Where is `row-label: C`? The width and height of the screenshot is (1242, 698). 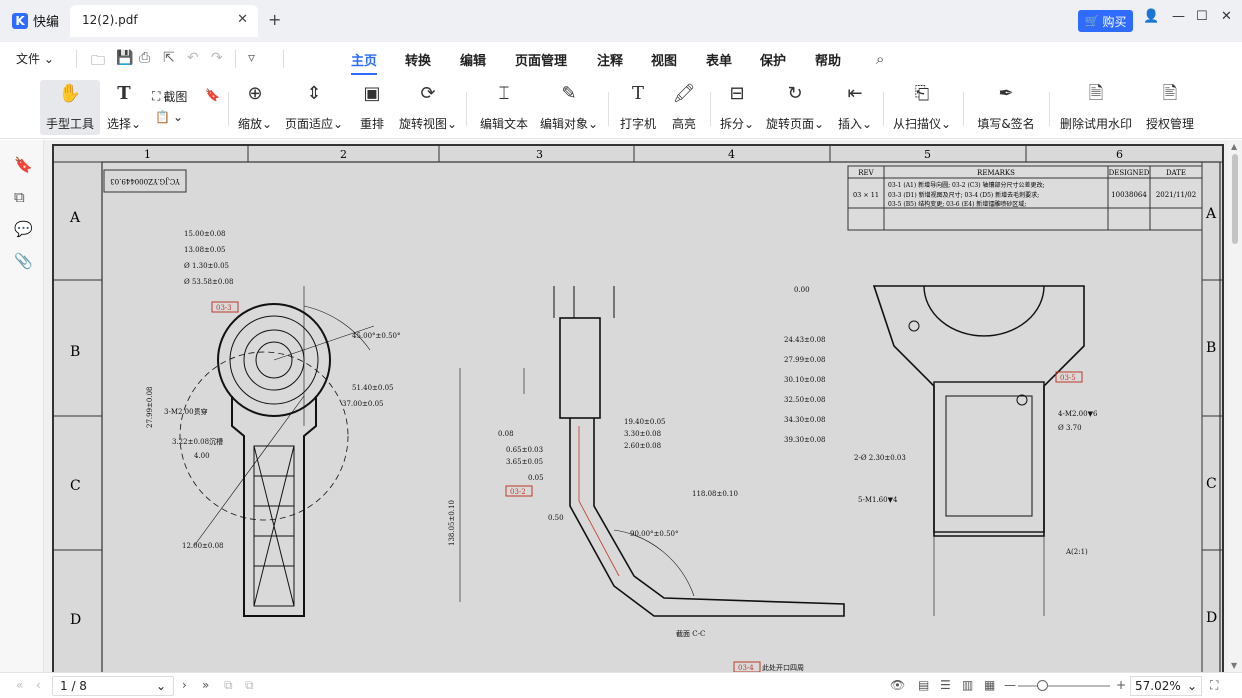 row-label: C is located at coordinates (75, 486).